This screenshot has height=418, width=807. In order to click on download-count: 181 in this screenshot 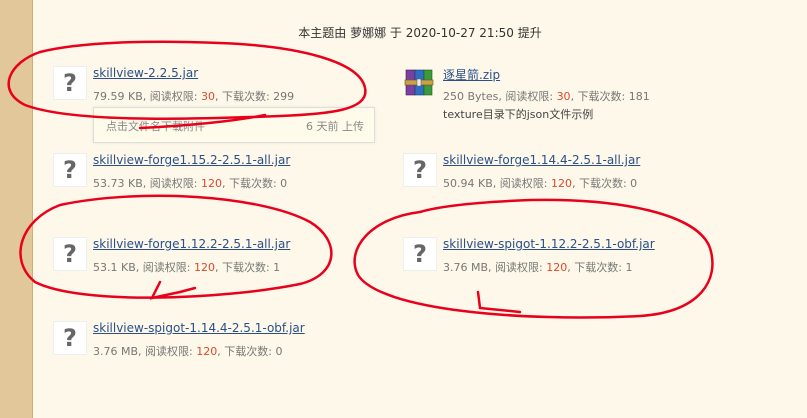, I will do `click(639, 96)`.